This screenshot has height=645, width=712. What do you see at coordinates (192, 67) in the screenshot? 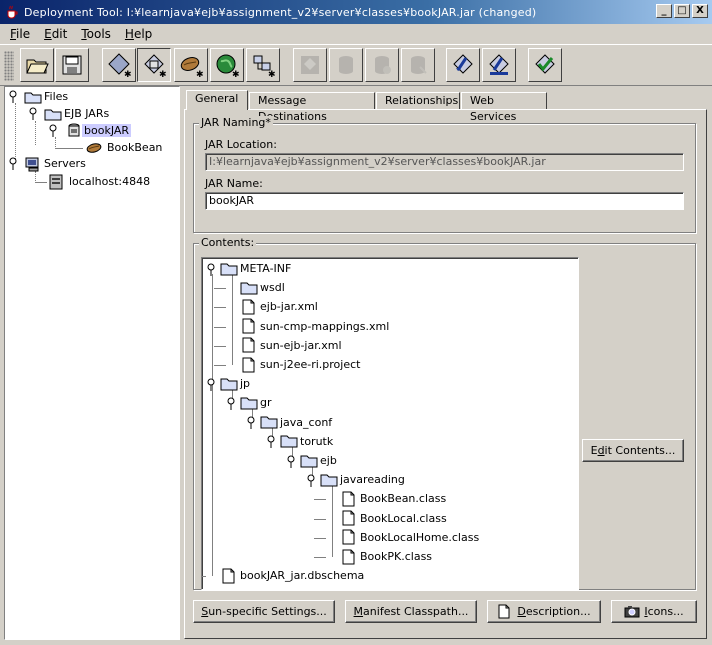
I see `new-bean-icon: ✱` at bounding box center [192, 67].